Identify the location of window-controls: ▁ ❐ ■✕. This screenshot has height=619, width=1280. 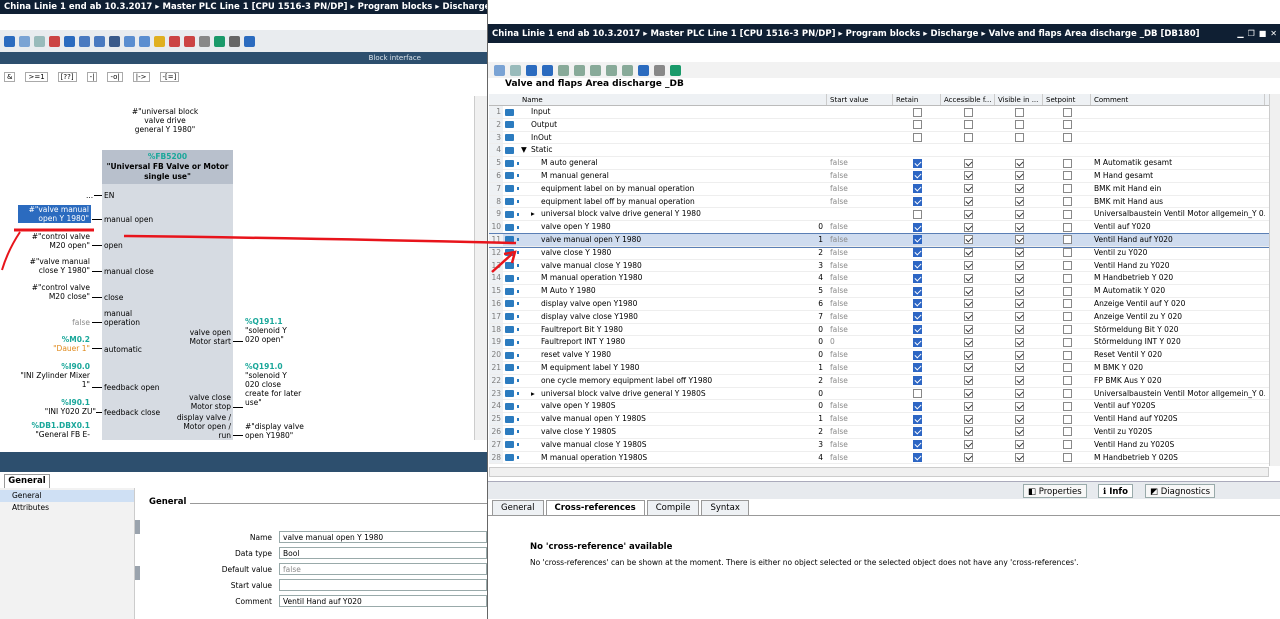
(1258, 33).